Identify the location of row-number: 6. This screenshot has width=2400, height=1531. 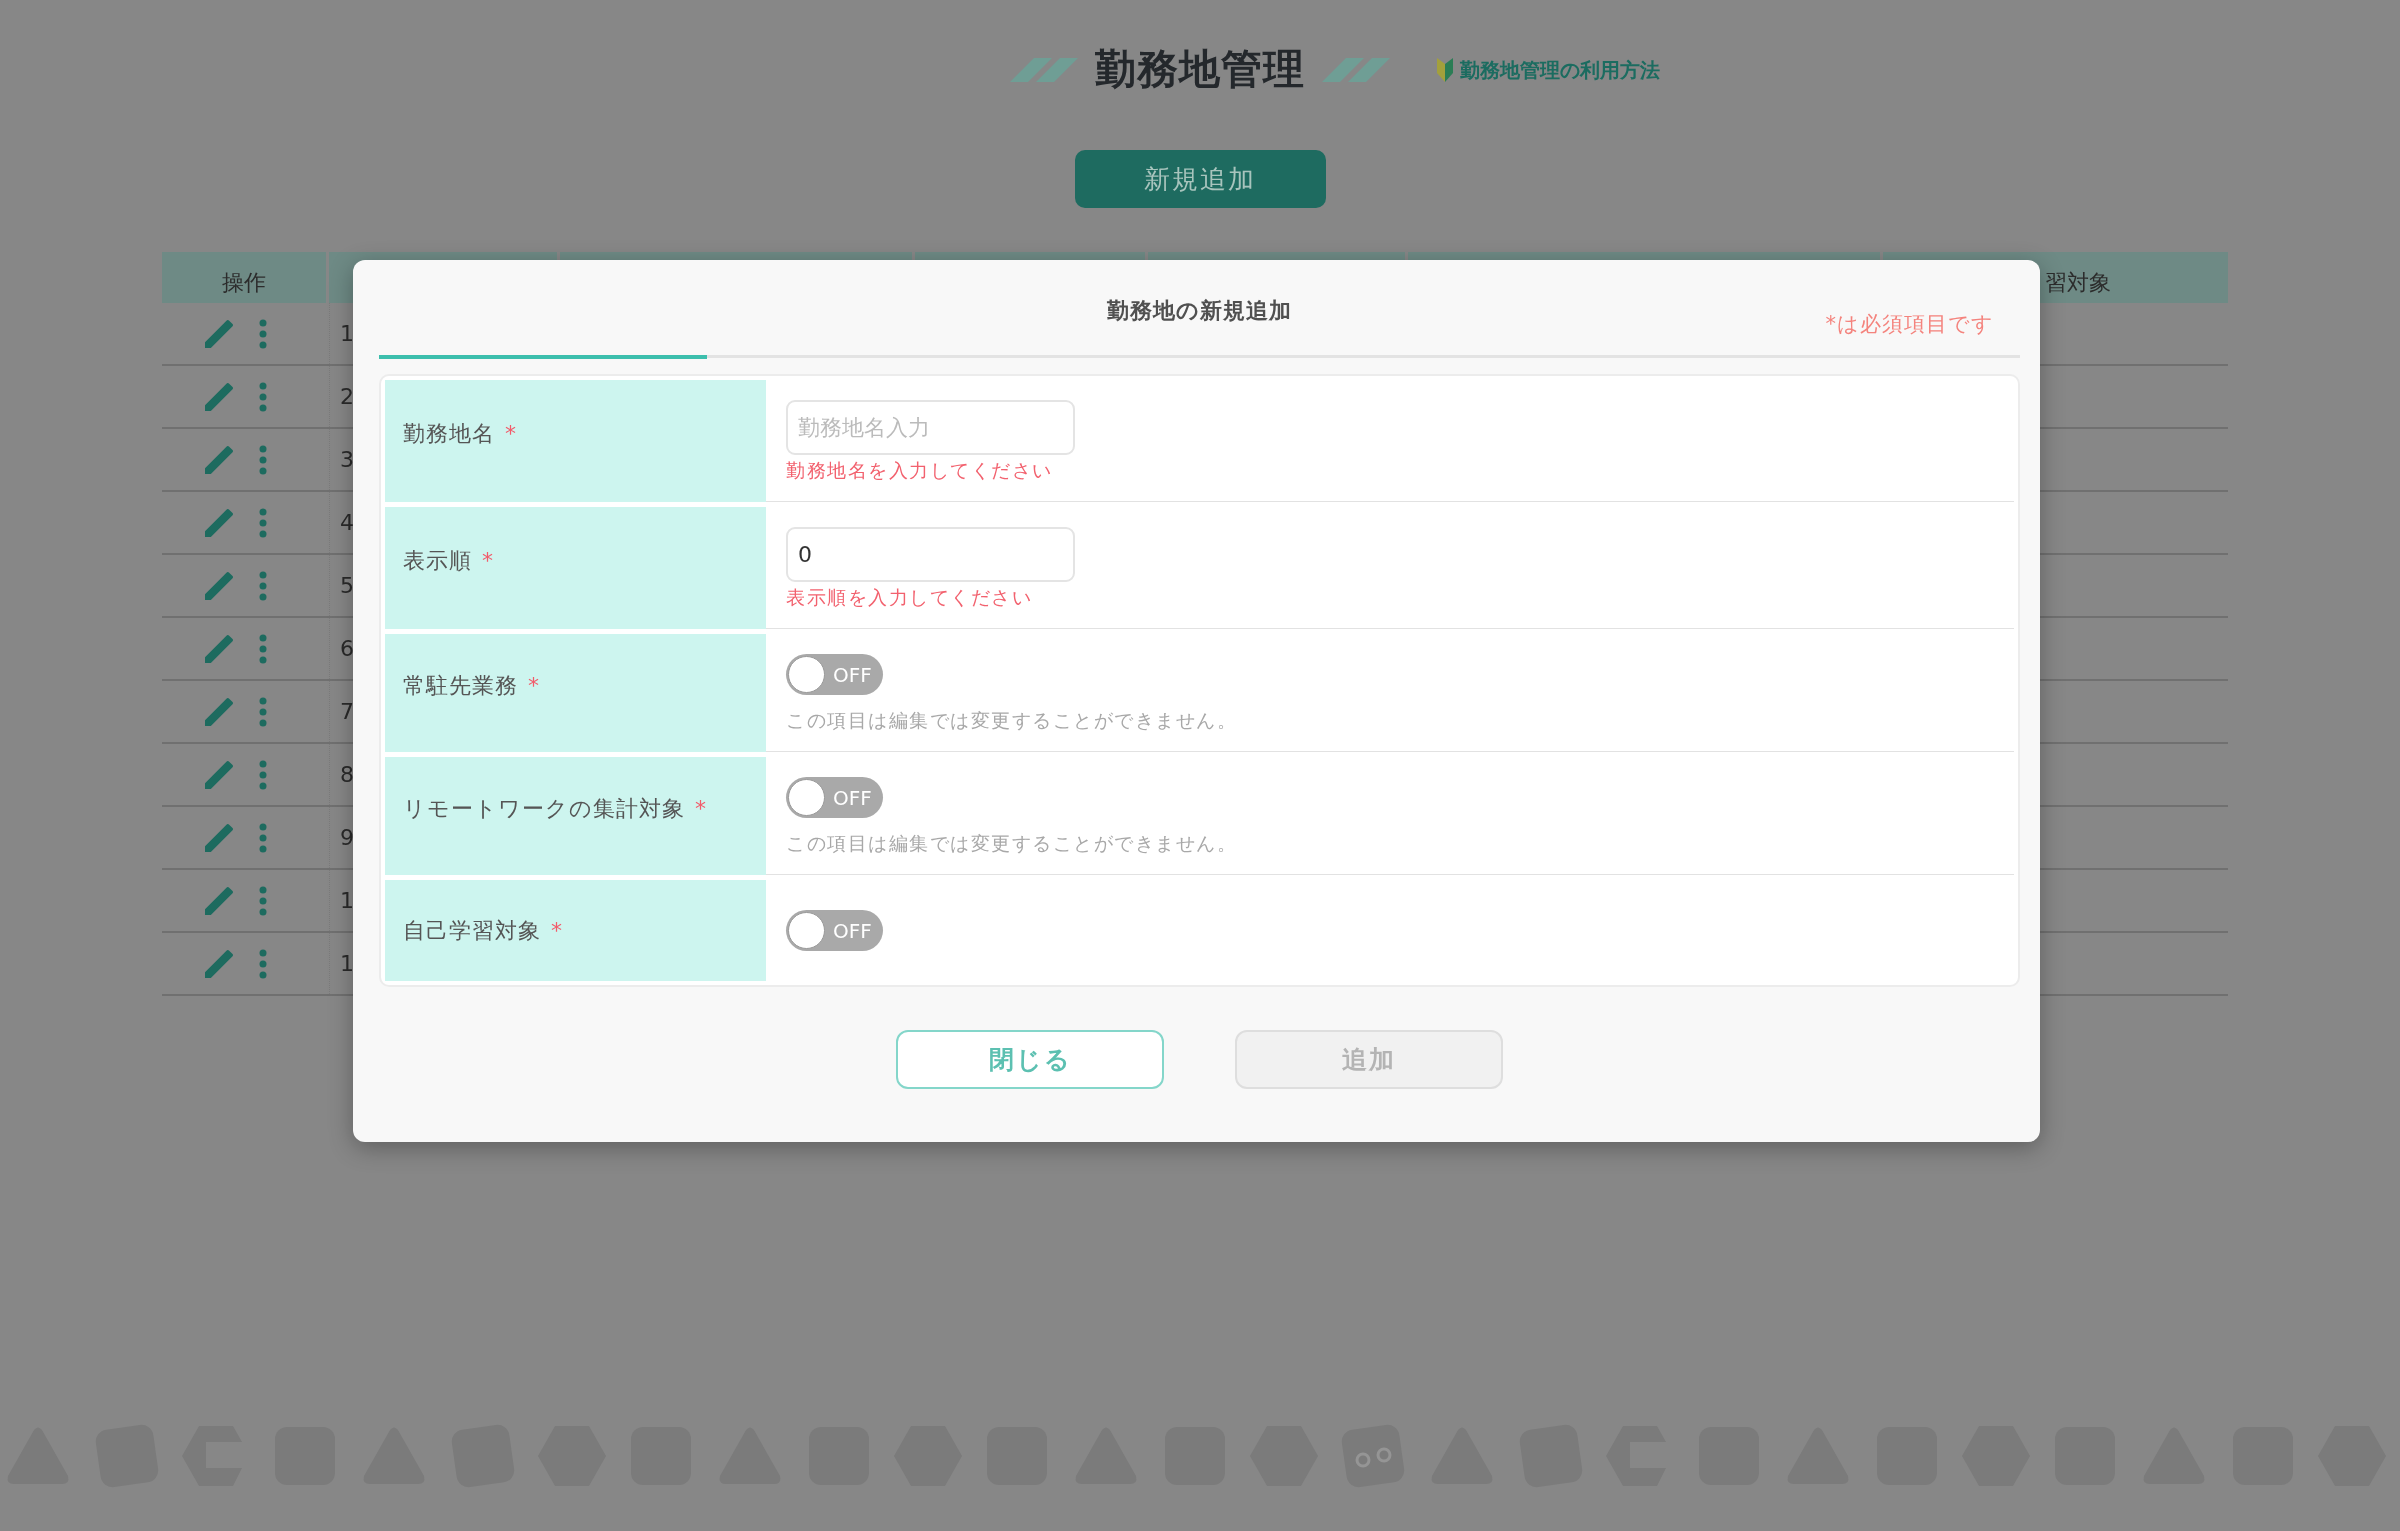
(347, 649).